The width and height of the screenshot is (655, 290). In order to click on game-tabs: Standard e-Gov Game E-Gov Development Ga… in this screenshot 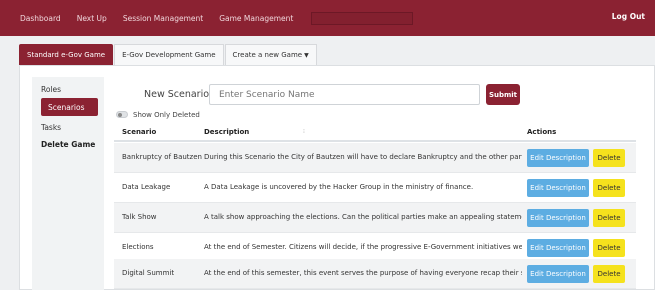, I will do `click(168, 54)`.